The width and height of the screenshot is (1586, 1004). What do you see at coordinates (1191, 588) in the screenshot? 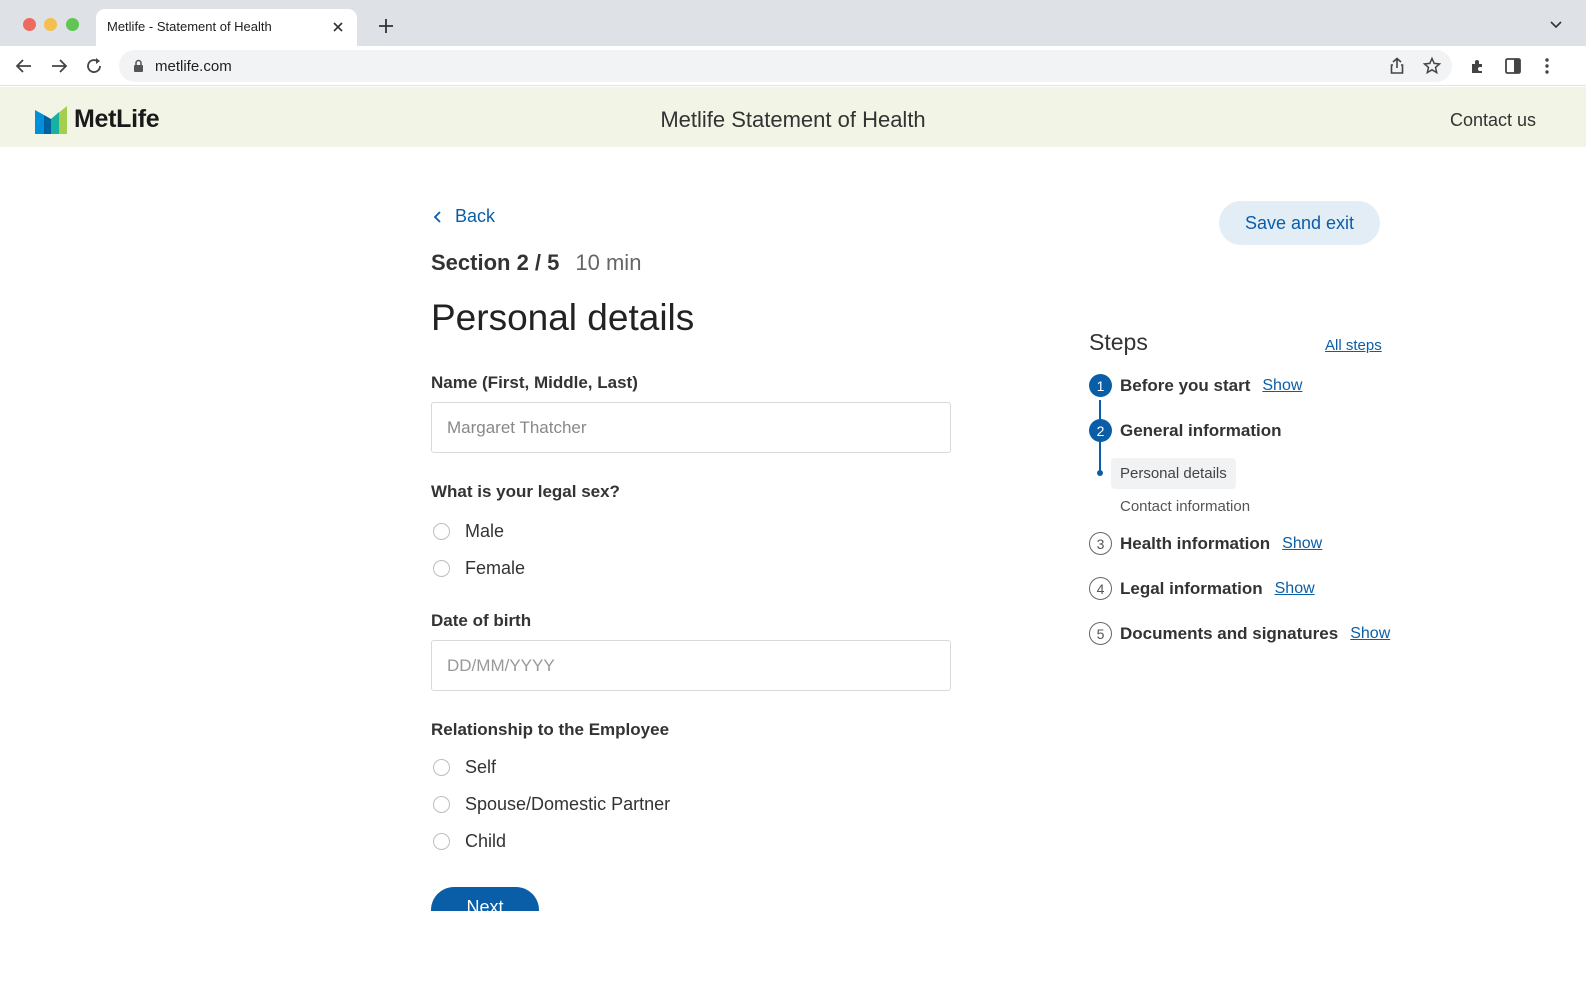
I see `step-label: Legal information` at bounding box center [1191, 588].